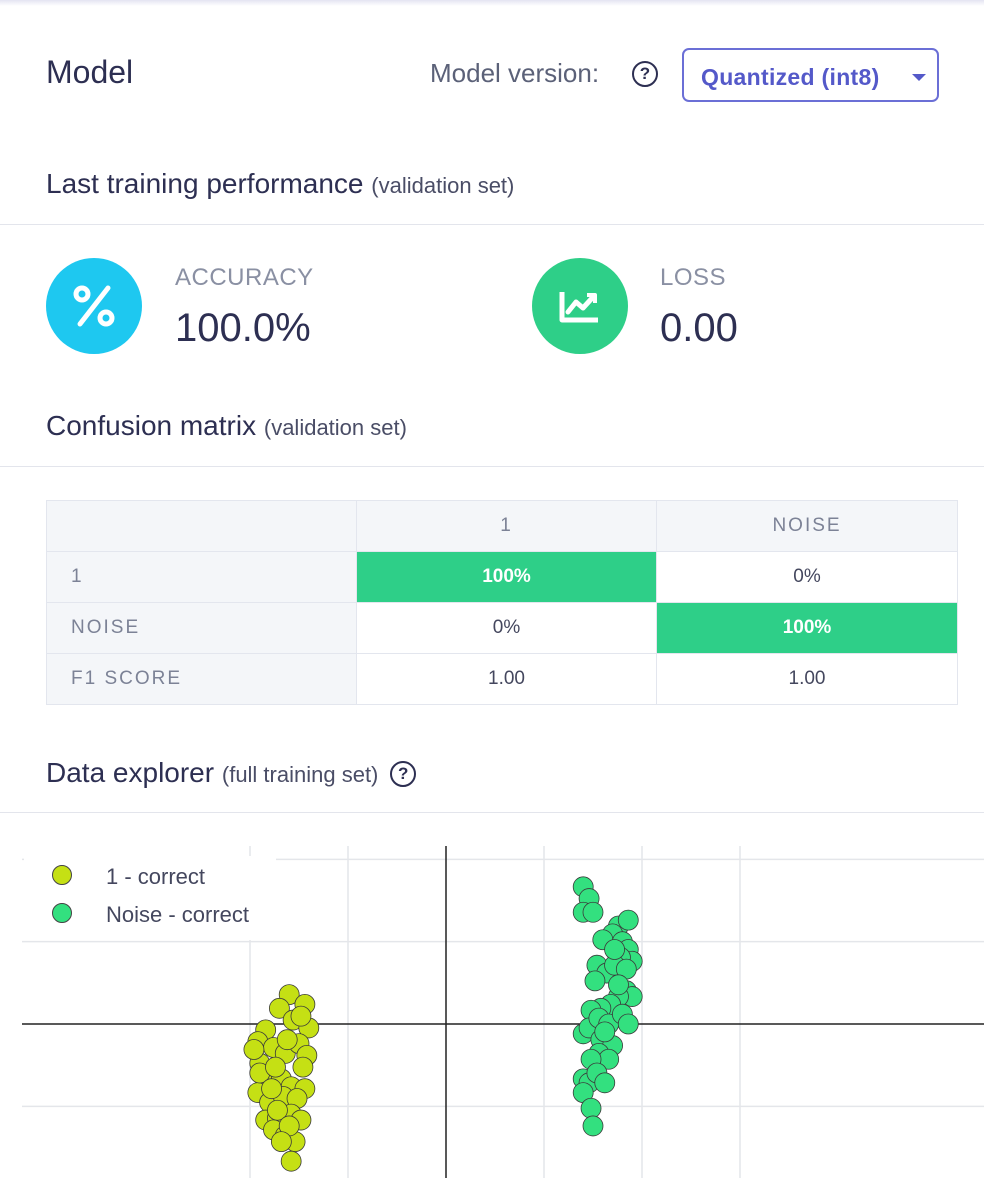 The height and width of the screenshot is (1178, 984). What do you see at coordinates (205, 183) in the screenshot?
I see `performance-title-text: Last training performance` at bounding box center [205, 183].